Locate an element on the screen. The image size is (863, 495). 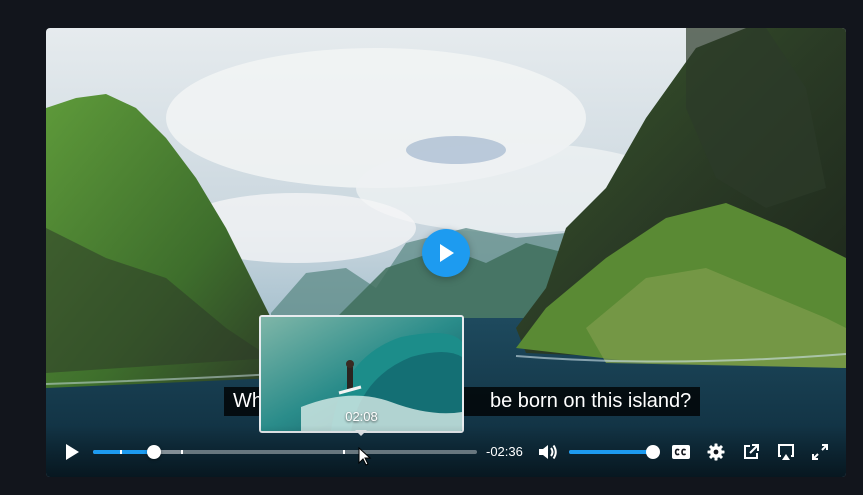
time-remaining: -02:36 is located at coordinates (504, 451).